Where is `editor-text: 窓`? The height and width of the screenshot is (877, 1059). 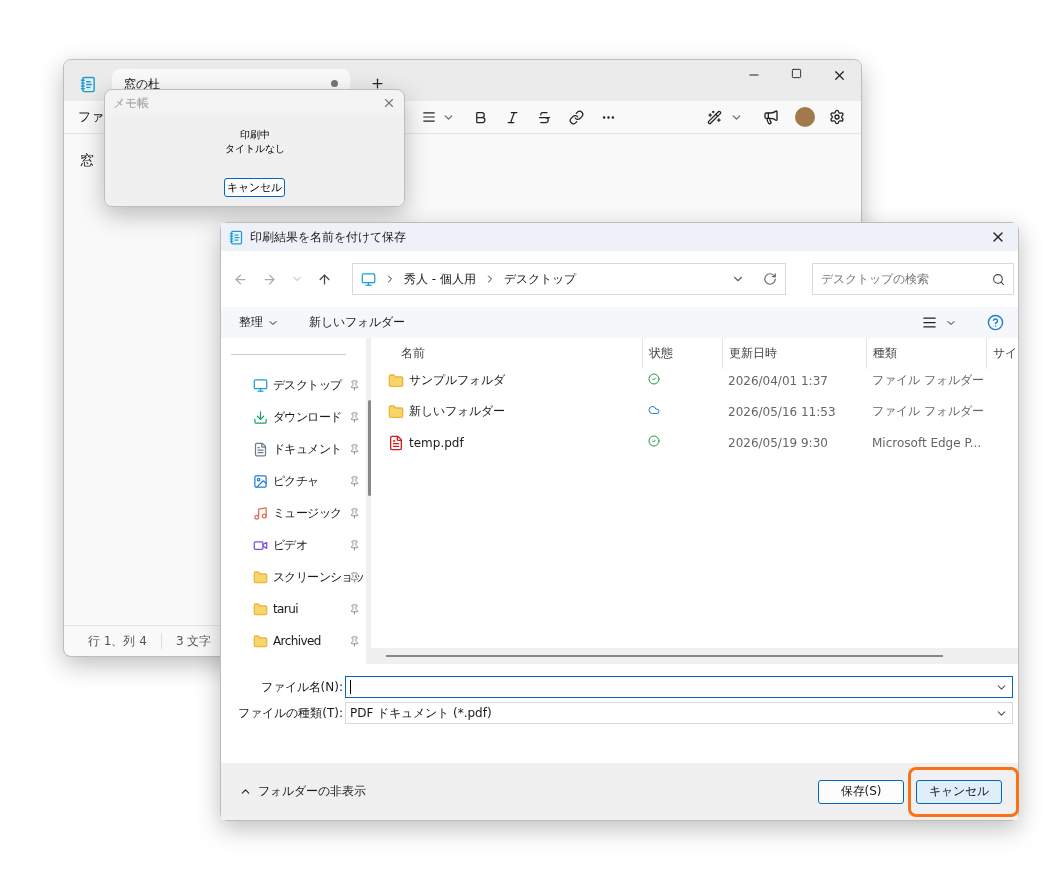 editor-text: 窓 is located at coordinates (87, 160).